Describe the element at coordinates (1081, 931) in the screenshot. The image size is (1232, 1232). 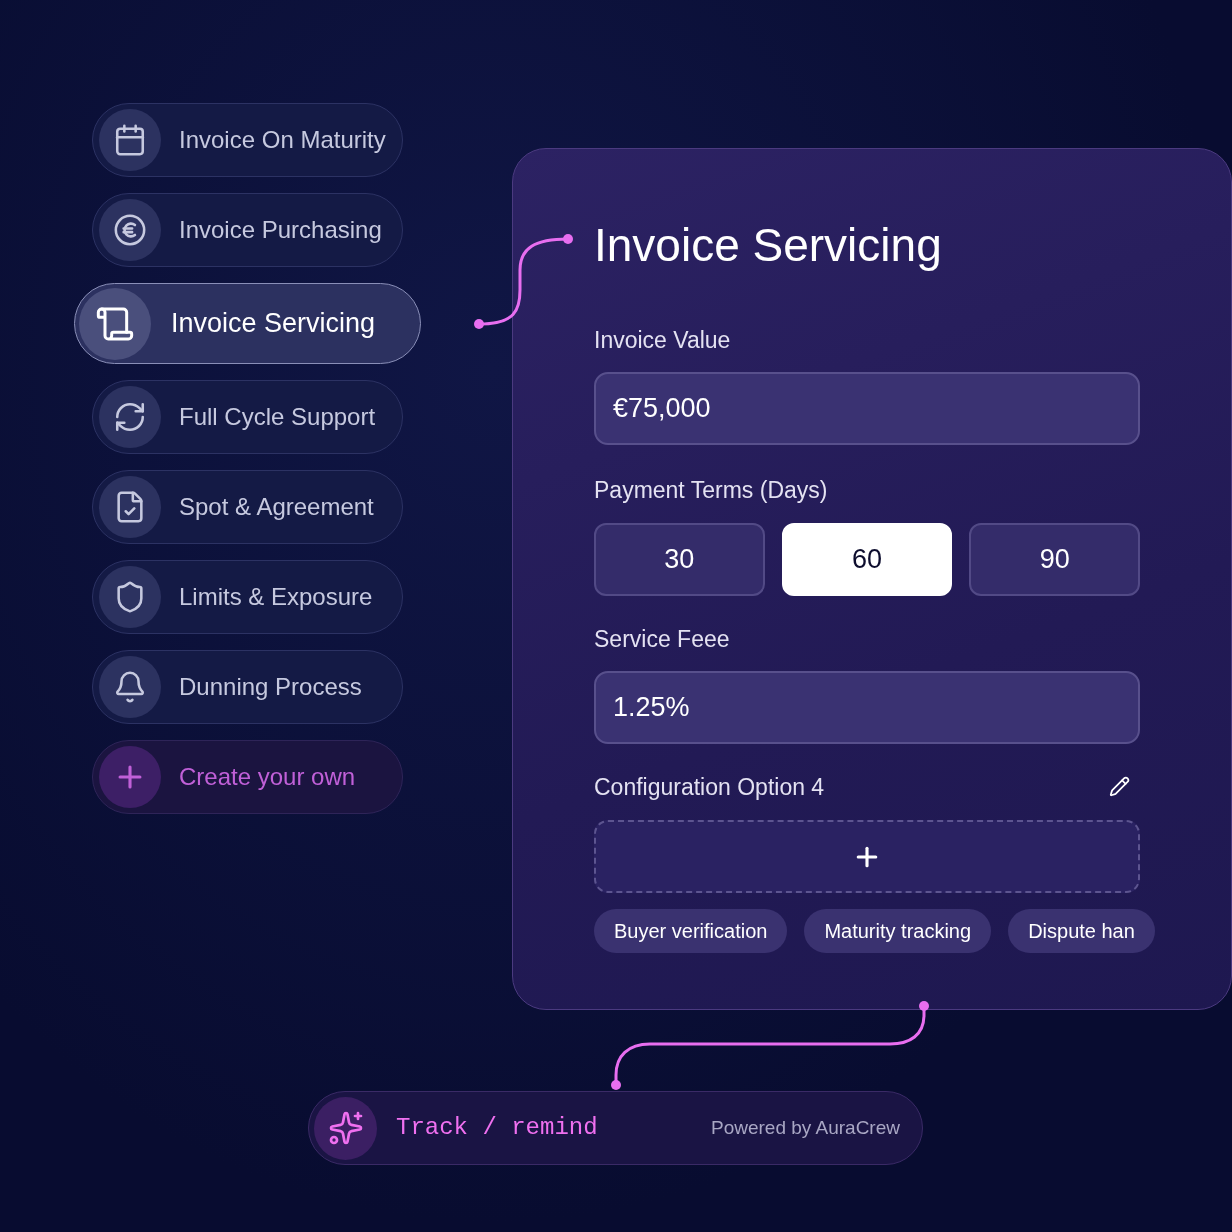
I see `tag-chip: Dispute han` at that location.